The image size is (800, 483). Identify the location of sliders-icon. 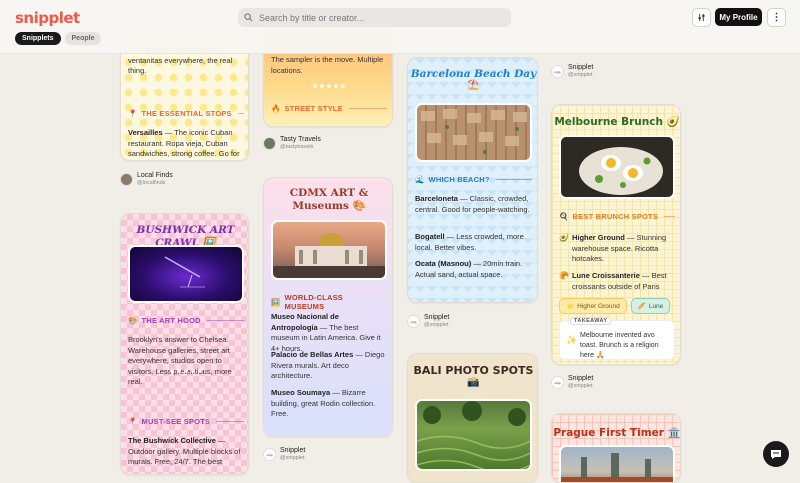
(701, 17).